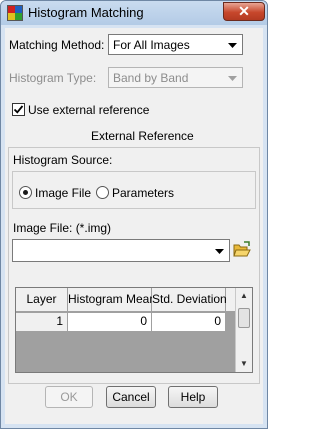  Describe the element at coordinates (112, 300) in the screenshot. I see `column-header-histogram-mean: Histogram Mean` at that location.